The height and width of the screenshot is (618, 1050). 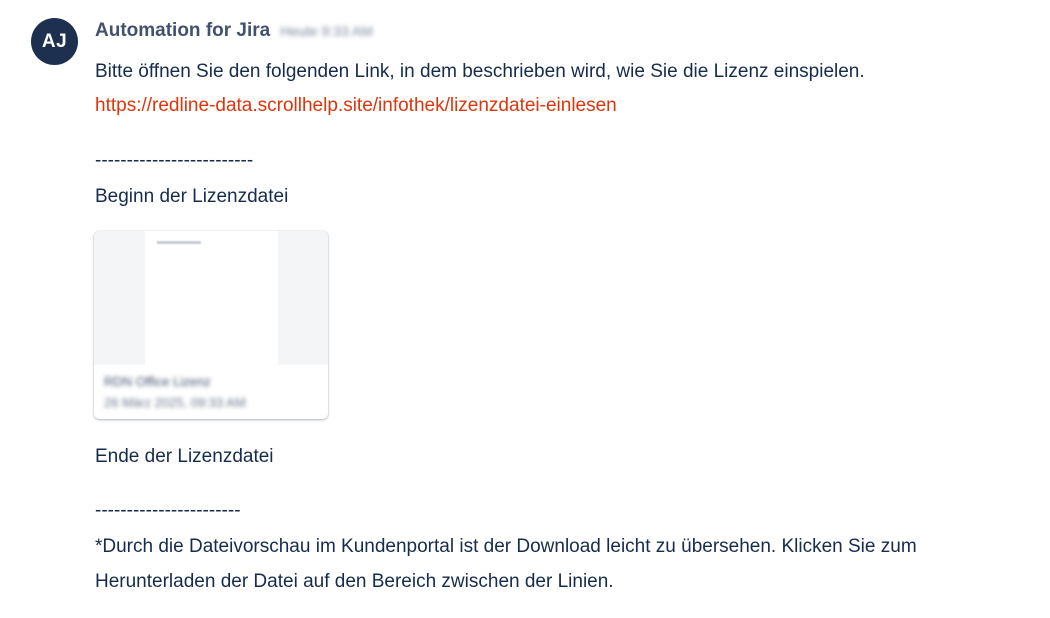 What do you see at coordinates (157, 381) in the screenshot?
I see `attachment-file-name: RDN Office Lizenz` at bounding box center [157, 381].